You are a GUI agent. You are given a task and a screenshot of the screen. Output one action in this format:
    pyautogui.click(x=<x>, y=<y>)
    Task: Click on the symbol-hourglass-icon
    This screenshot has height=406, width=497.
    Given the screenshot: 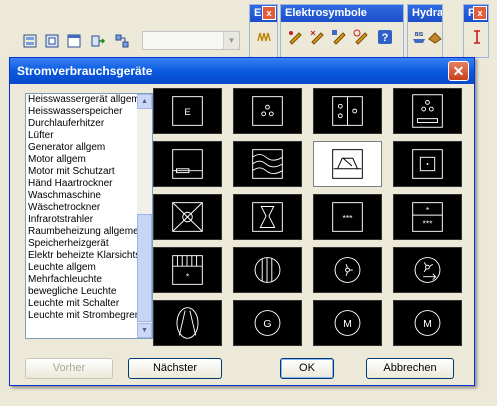 What is the action you would take?
    pyautogui.click(x=267, y=217)
    